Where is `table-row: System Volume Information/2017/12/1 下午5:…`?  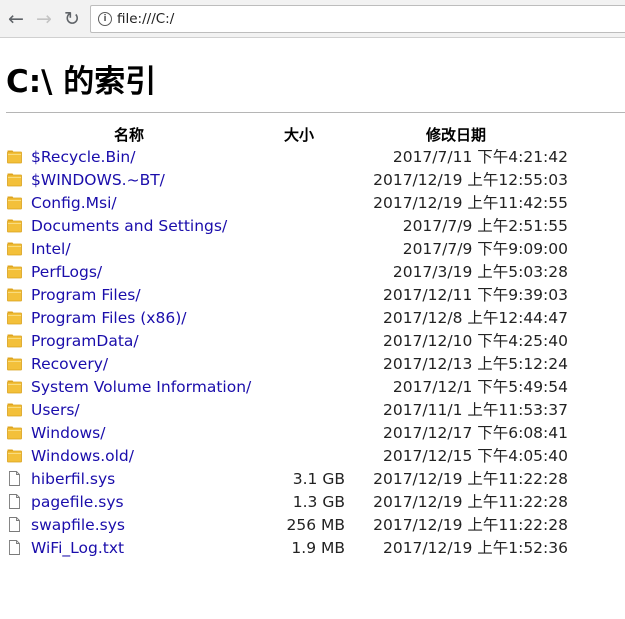 table-row: System Volume Information/2017/12/1 下午5:… is located at coordinates (312, 387).